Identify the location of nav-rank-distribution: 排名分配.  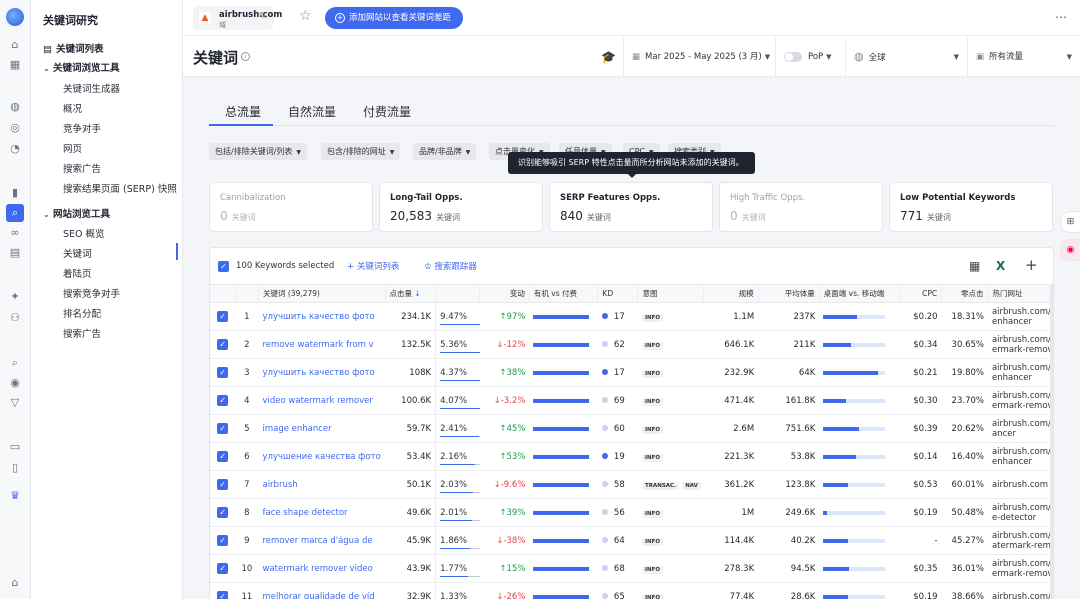
(82, 313).